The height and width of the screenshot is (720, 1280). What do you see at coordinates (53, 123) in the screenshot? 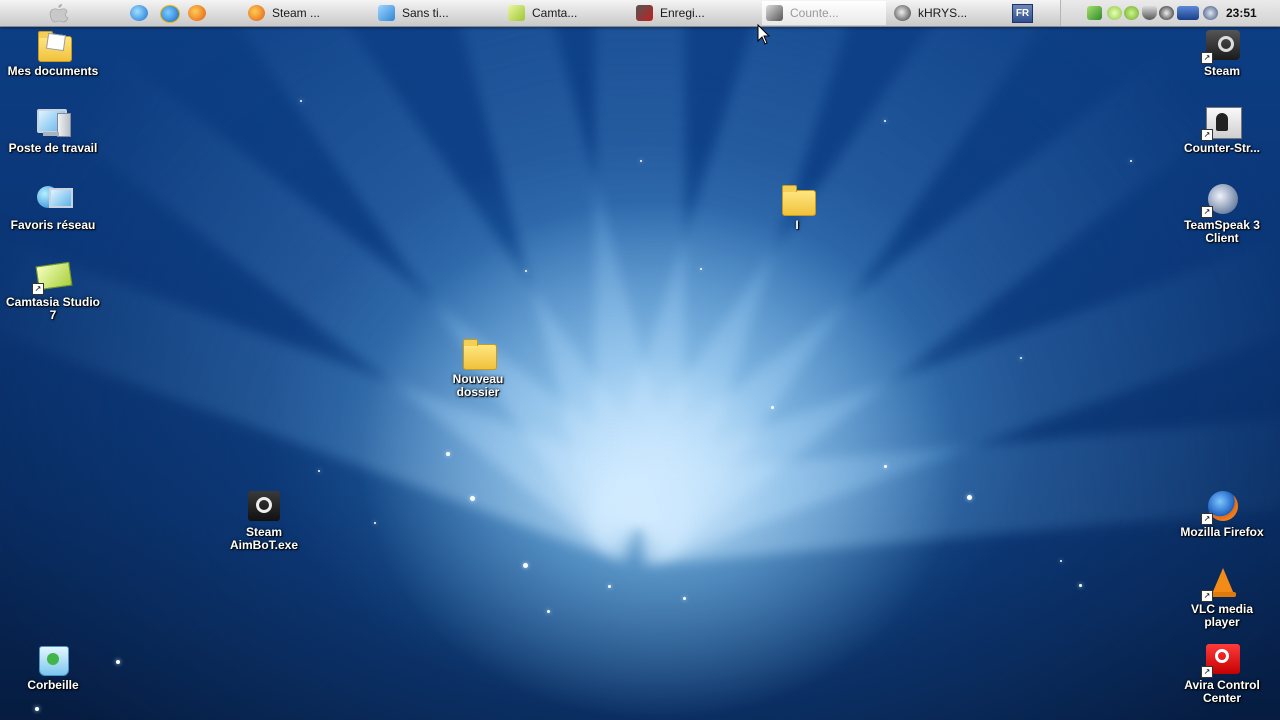
I see `computer-icon` at bounding box center [53, 123].